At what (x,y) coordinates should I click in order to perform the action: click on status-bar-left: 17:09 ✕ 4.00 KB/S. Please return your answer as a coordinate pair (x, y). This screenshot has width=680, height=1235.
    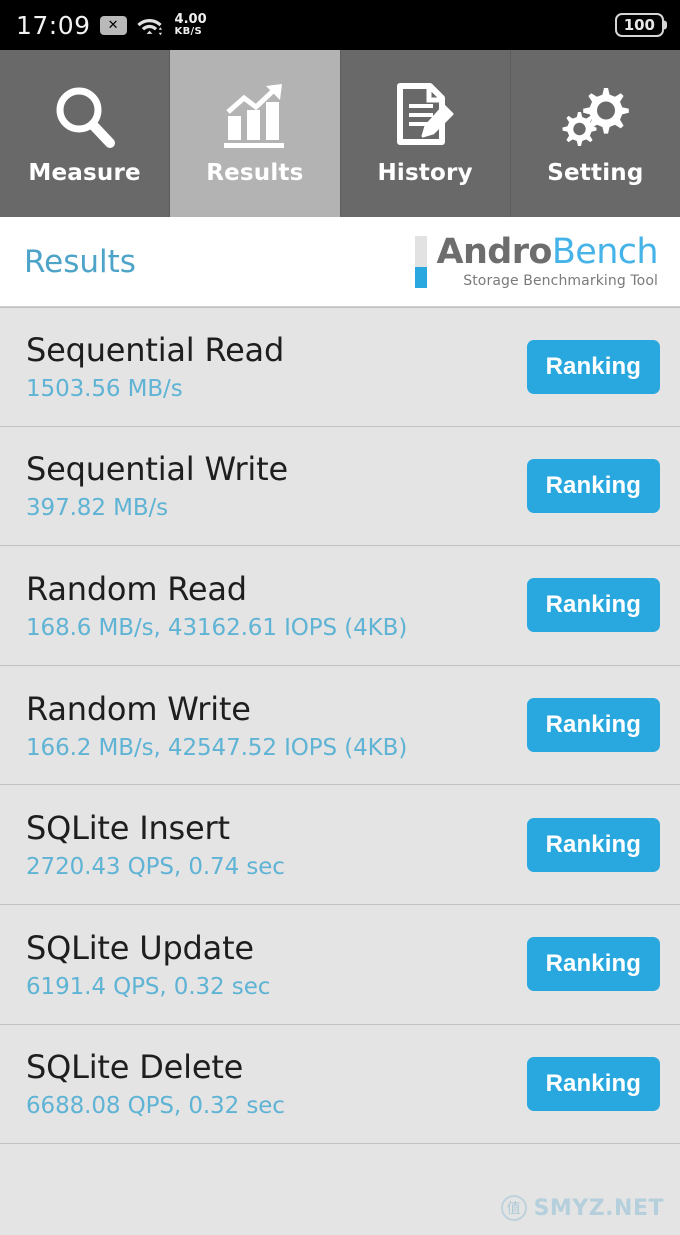
    Looking at the image, I should click on (111, 25).